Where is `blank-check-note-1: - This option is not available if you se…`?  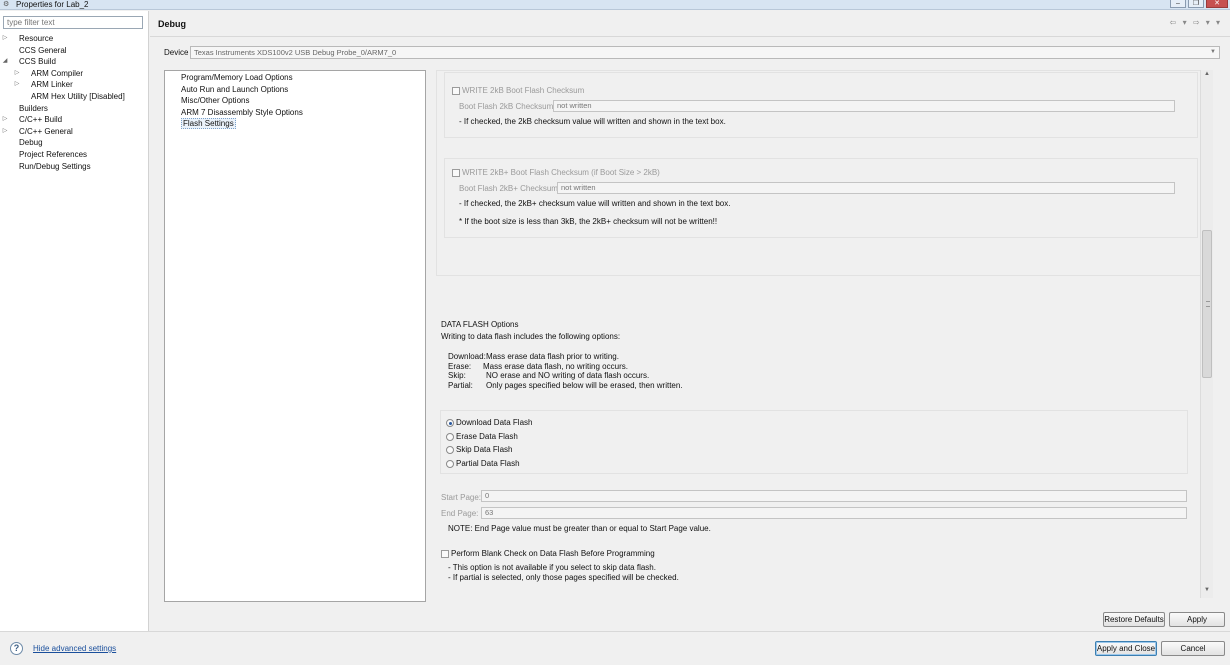
blank-check-note-1: - This option is not available if you se… is located at coordinates (552, 567).